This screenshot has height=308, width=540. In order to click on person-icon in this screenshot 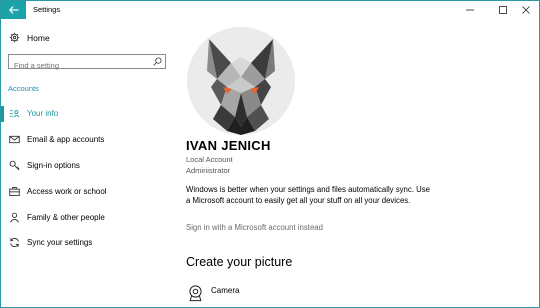, I will do `click(14, 217)`.